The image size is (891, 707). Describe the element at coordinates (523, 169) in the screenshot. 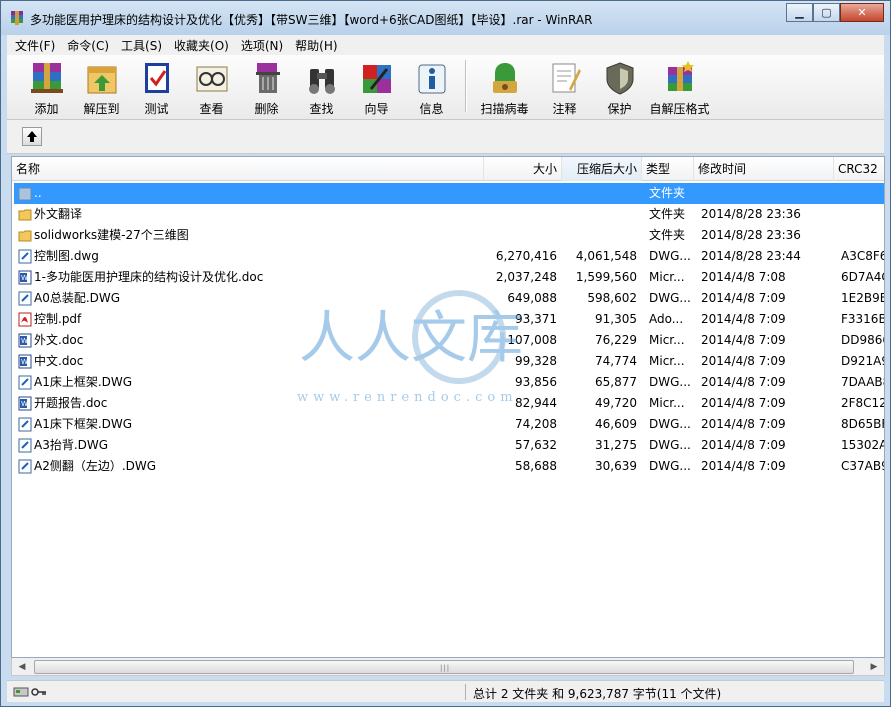

I see `column-size: 大小` at that location.